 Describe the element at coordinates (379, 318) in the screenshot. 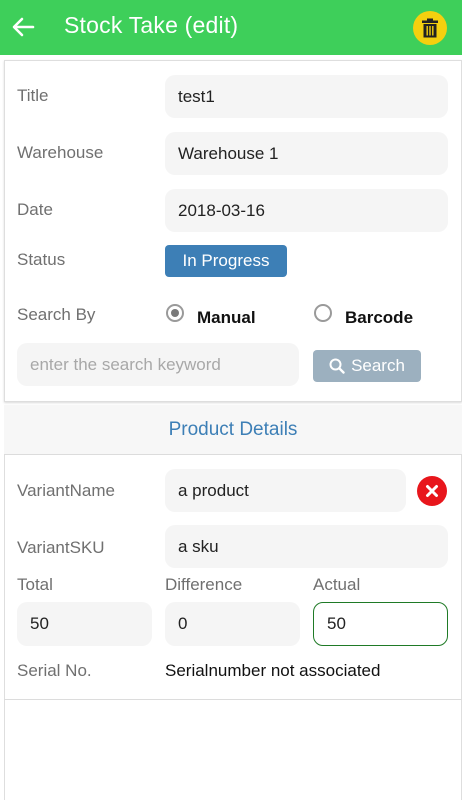

I see `barcode-radio-label: Barcode` at that location.